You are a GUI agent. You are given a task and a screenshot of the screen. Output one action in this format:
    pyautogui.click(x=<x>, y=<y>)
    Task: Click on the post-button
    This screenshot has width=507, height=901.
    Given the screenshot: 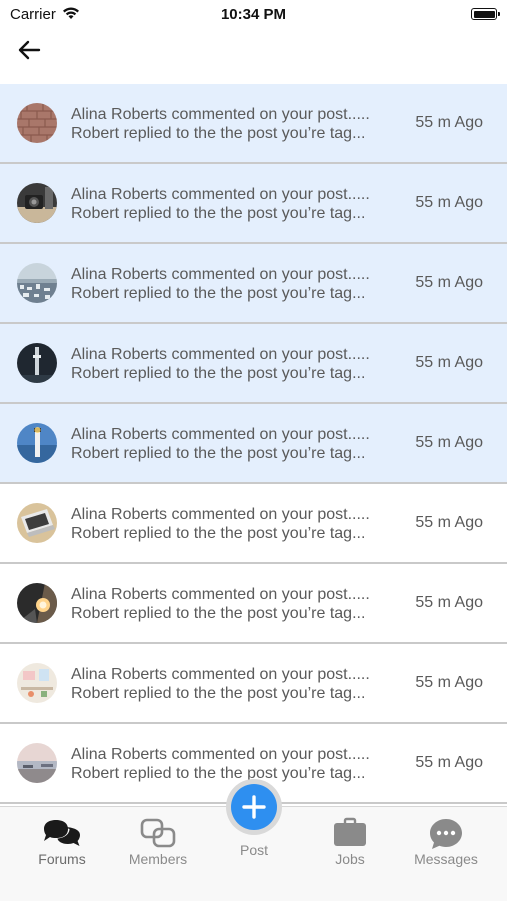 What is the action you would take?
    pyautogui.click(x=254, y=807)
    